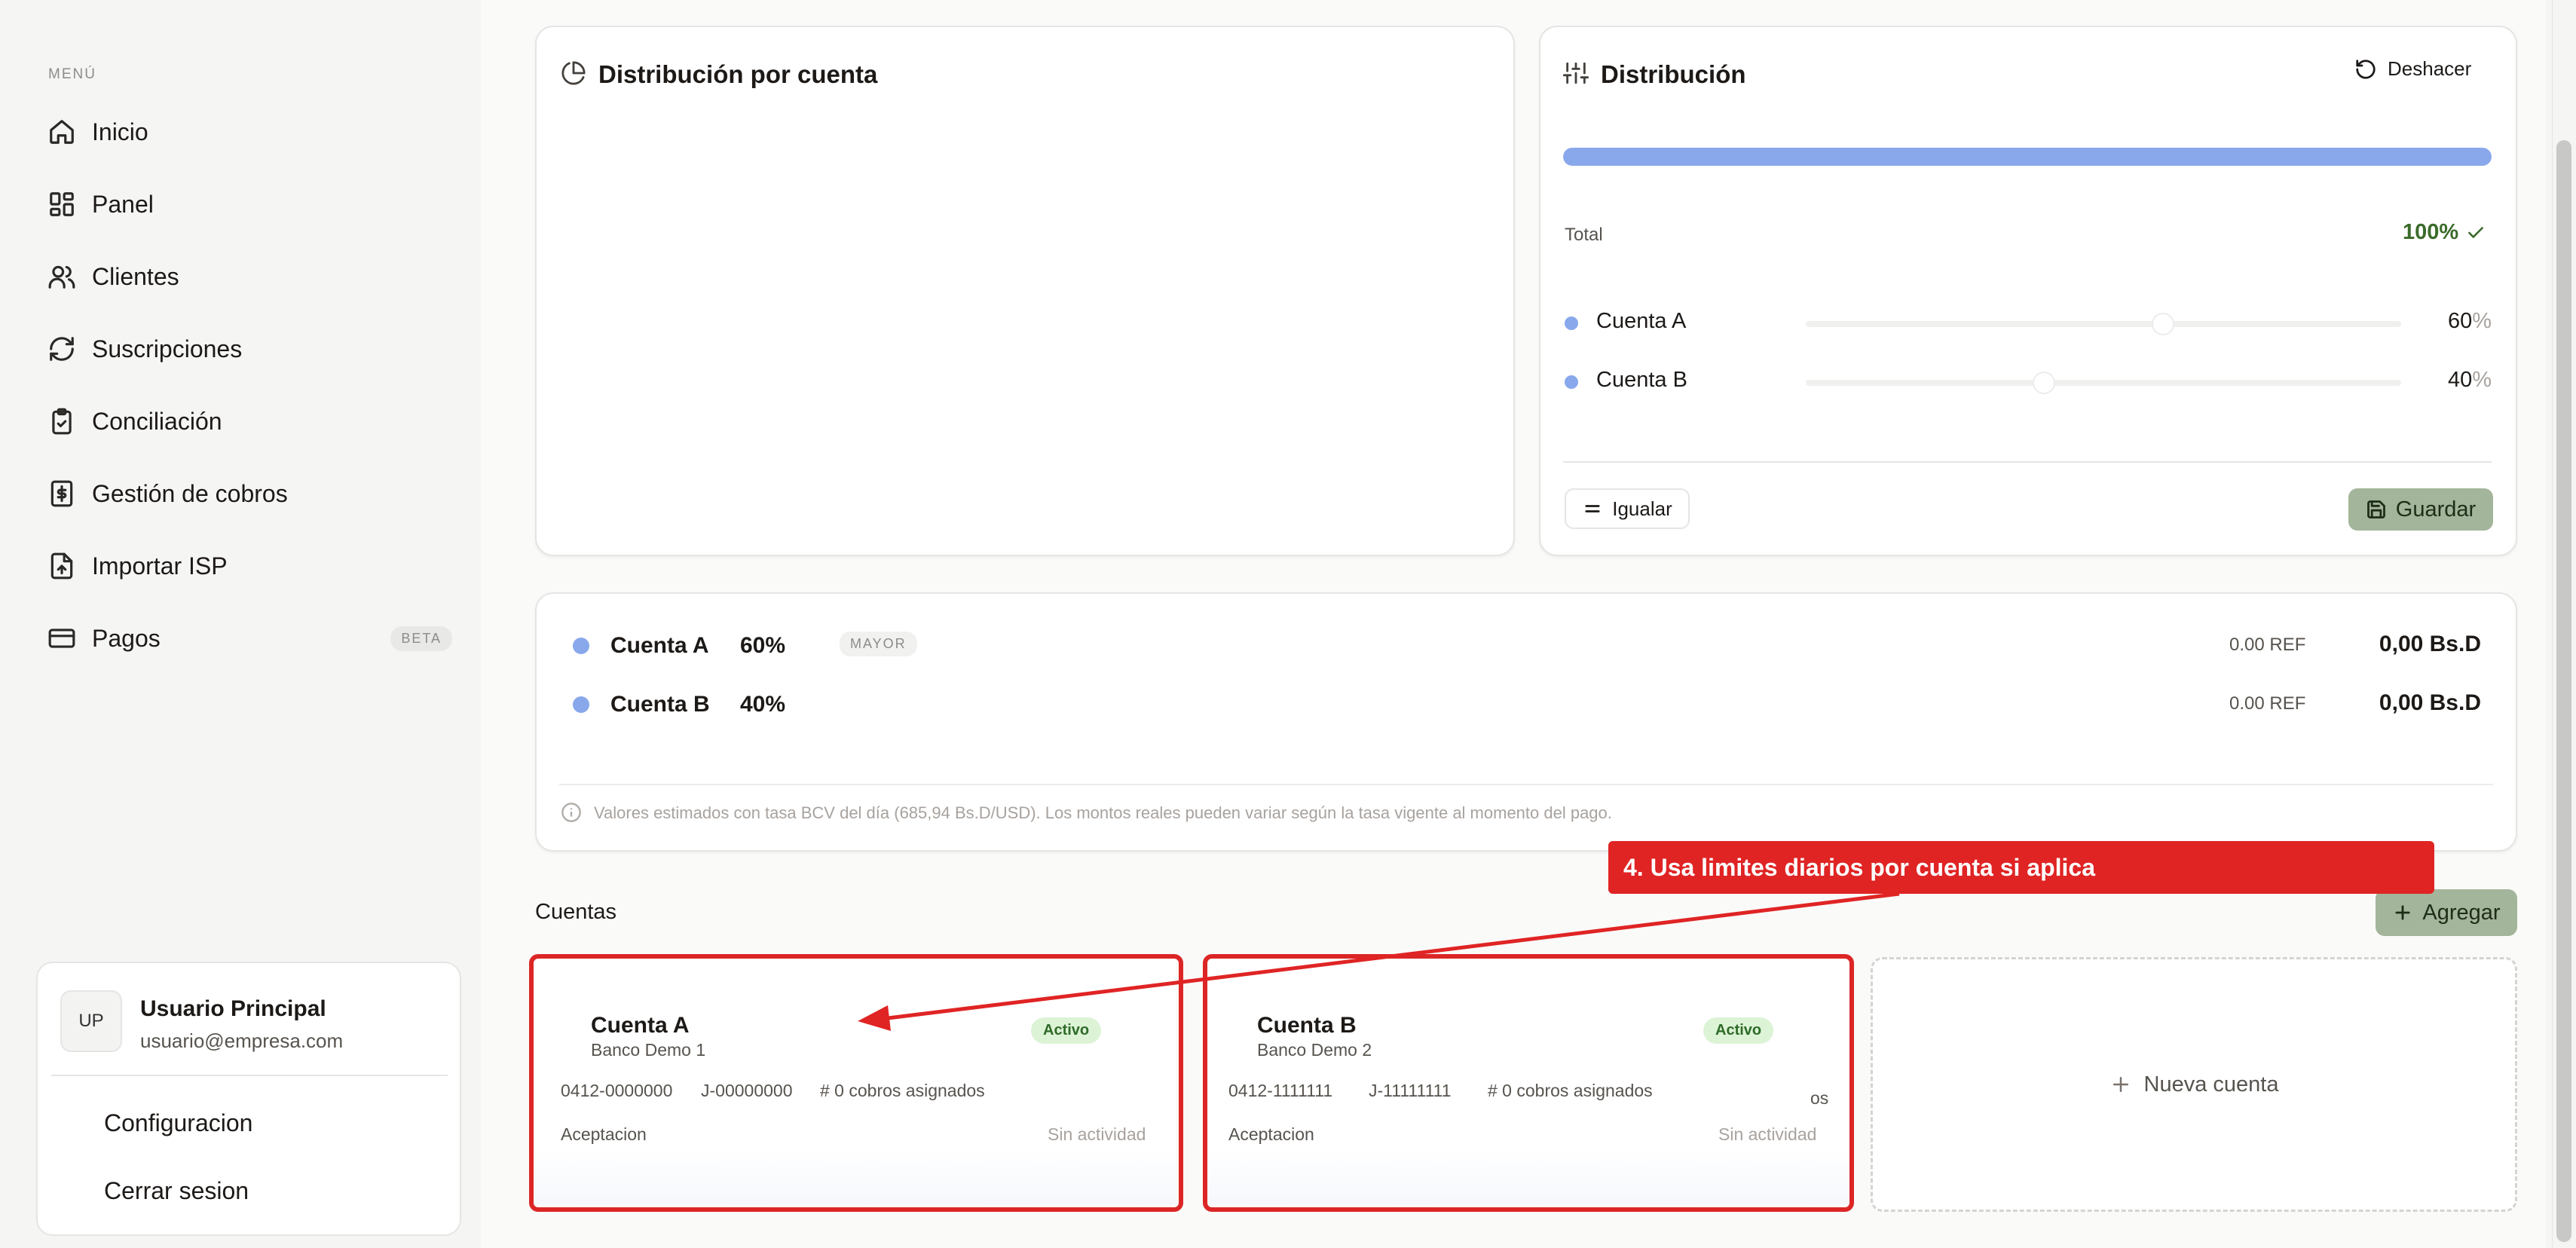 The image size is (2576, 1248). Describe the element at coordinates (72, 74) in the screenshot. I see `menu-label: MENÚ` at that location.